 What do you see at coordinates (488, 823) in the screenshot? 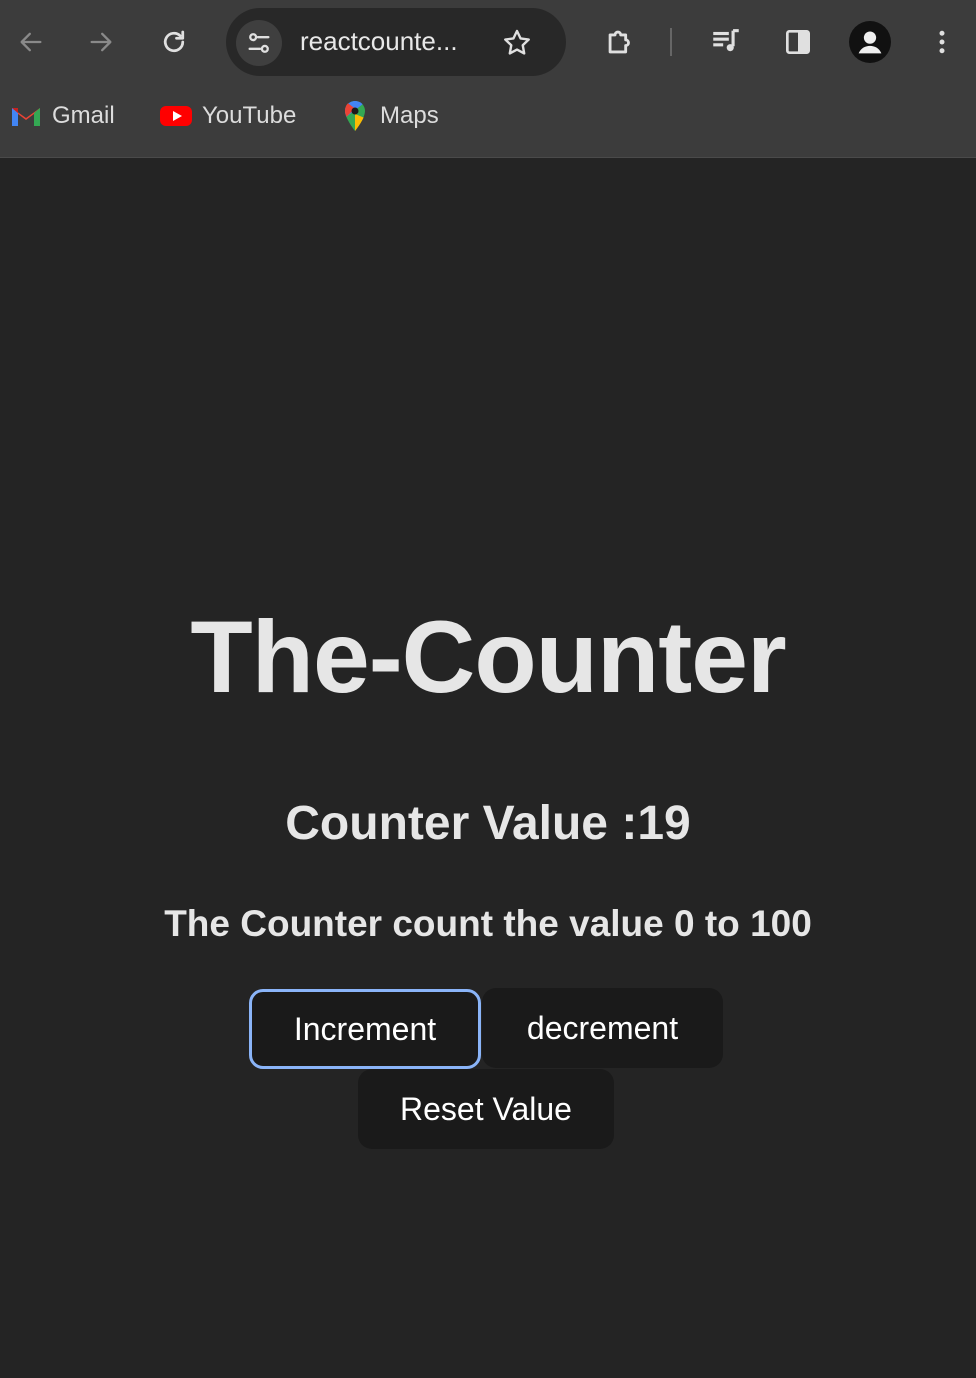
I see `counter-value: Counter Value :19` at bounding box center [488, 823].